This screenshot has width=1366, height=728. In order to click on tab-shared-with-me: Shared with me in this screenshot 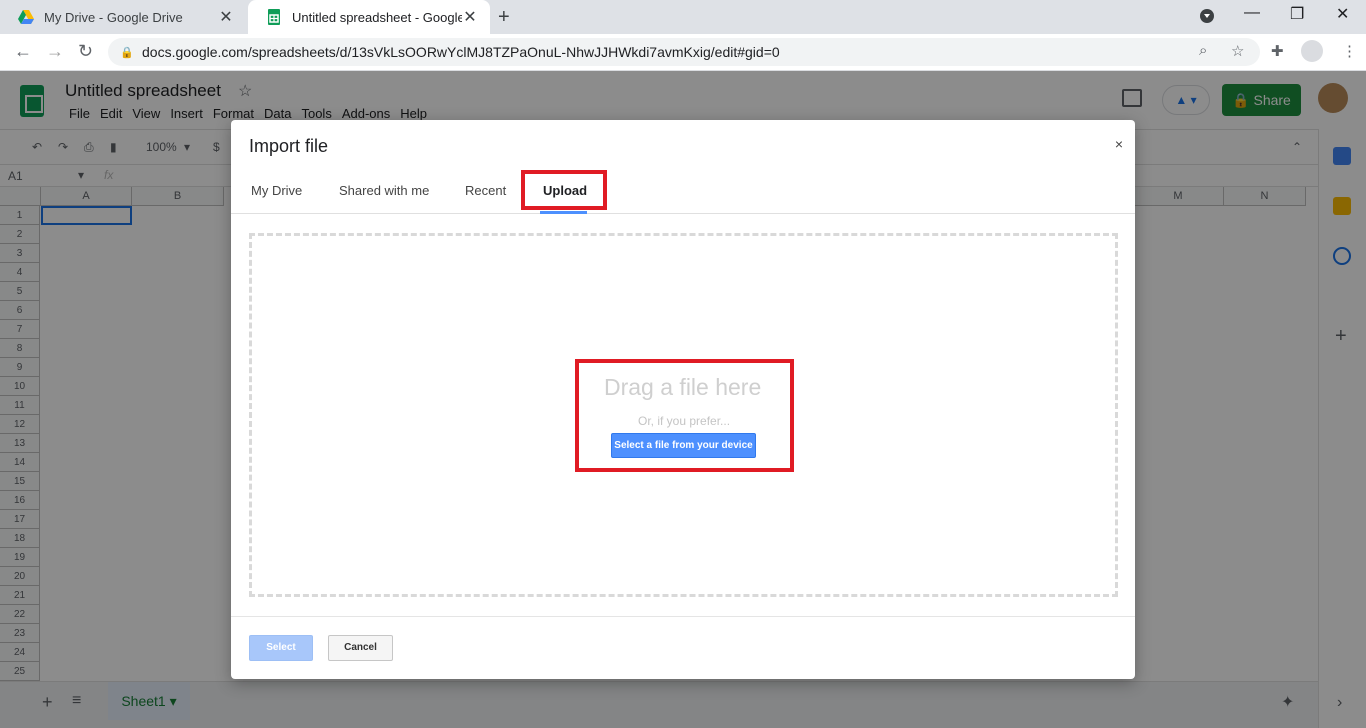, I will do `click(384, 190)`.